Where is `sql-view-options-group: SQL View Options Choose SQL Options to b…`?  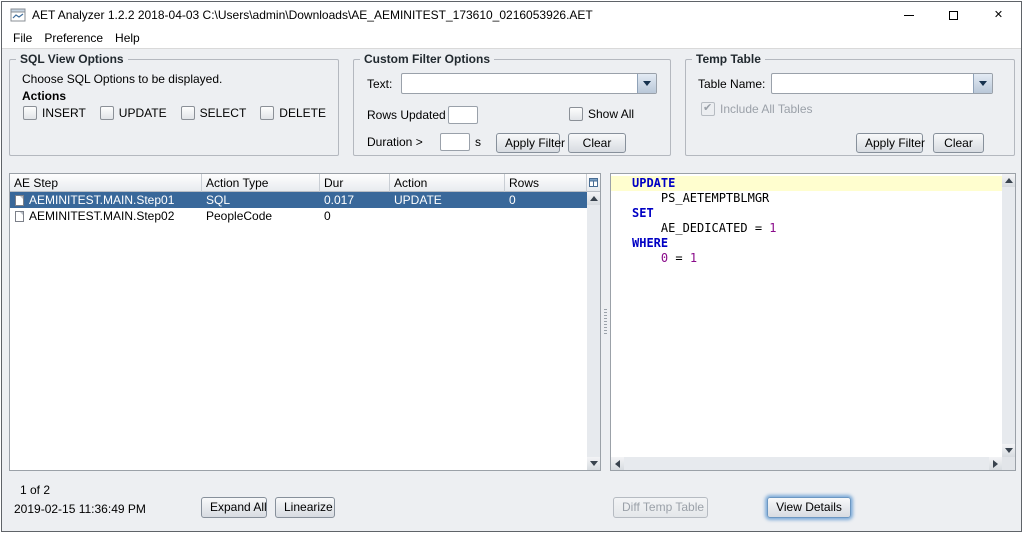 sql-view-options-group: SQL View Options Choose SQL Options to b… is located at coordinates (174, 104).